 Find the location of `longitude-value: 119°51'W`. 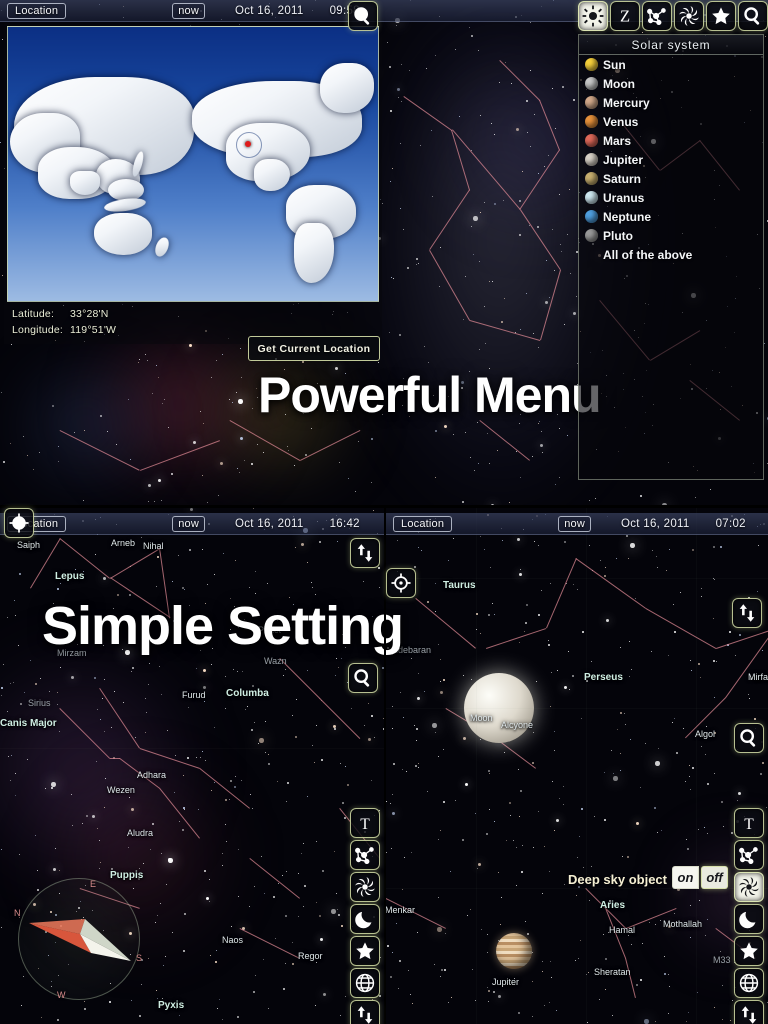

longitude-value: 119°51'W is located at coordinates (93, 330).